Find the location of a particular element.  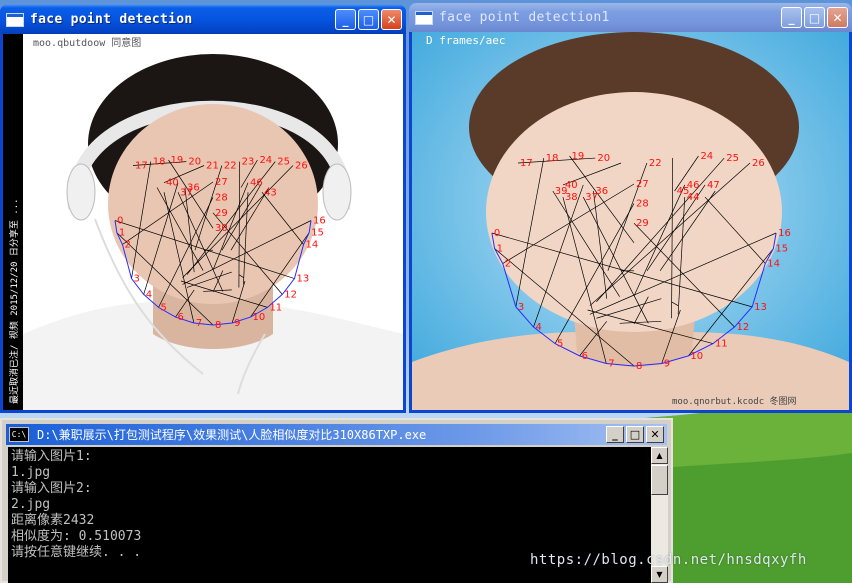

window-title: face point detection is located at coordinates (111, 19).